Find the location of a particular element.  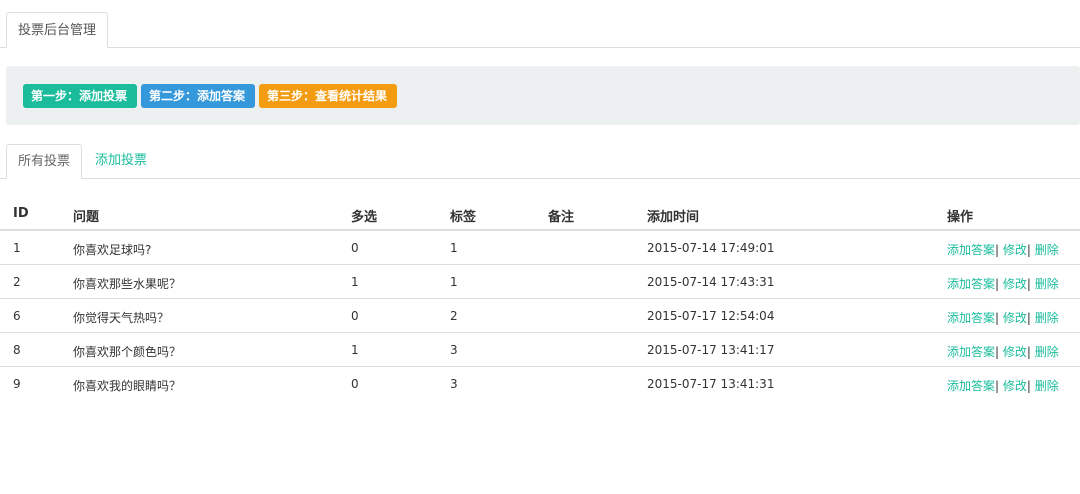

cell-question: 你喜欢足球吗? is located at coordinates (112, 250).